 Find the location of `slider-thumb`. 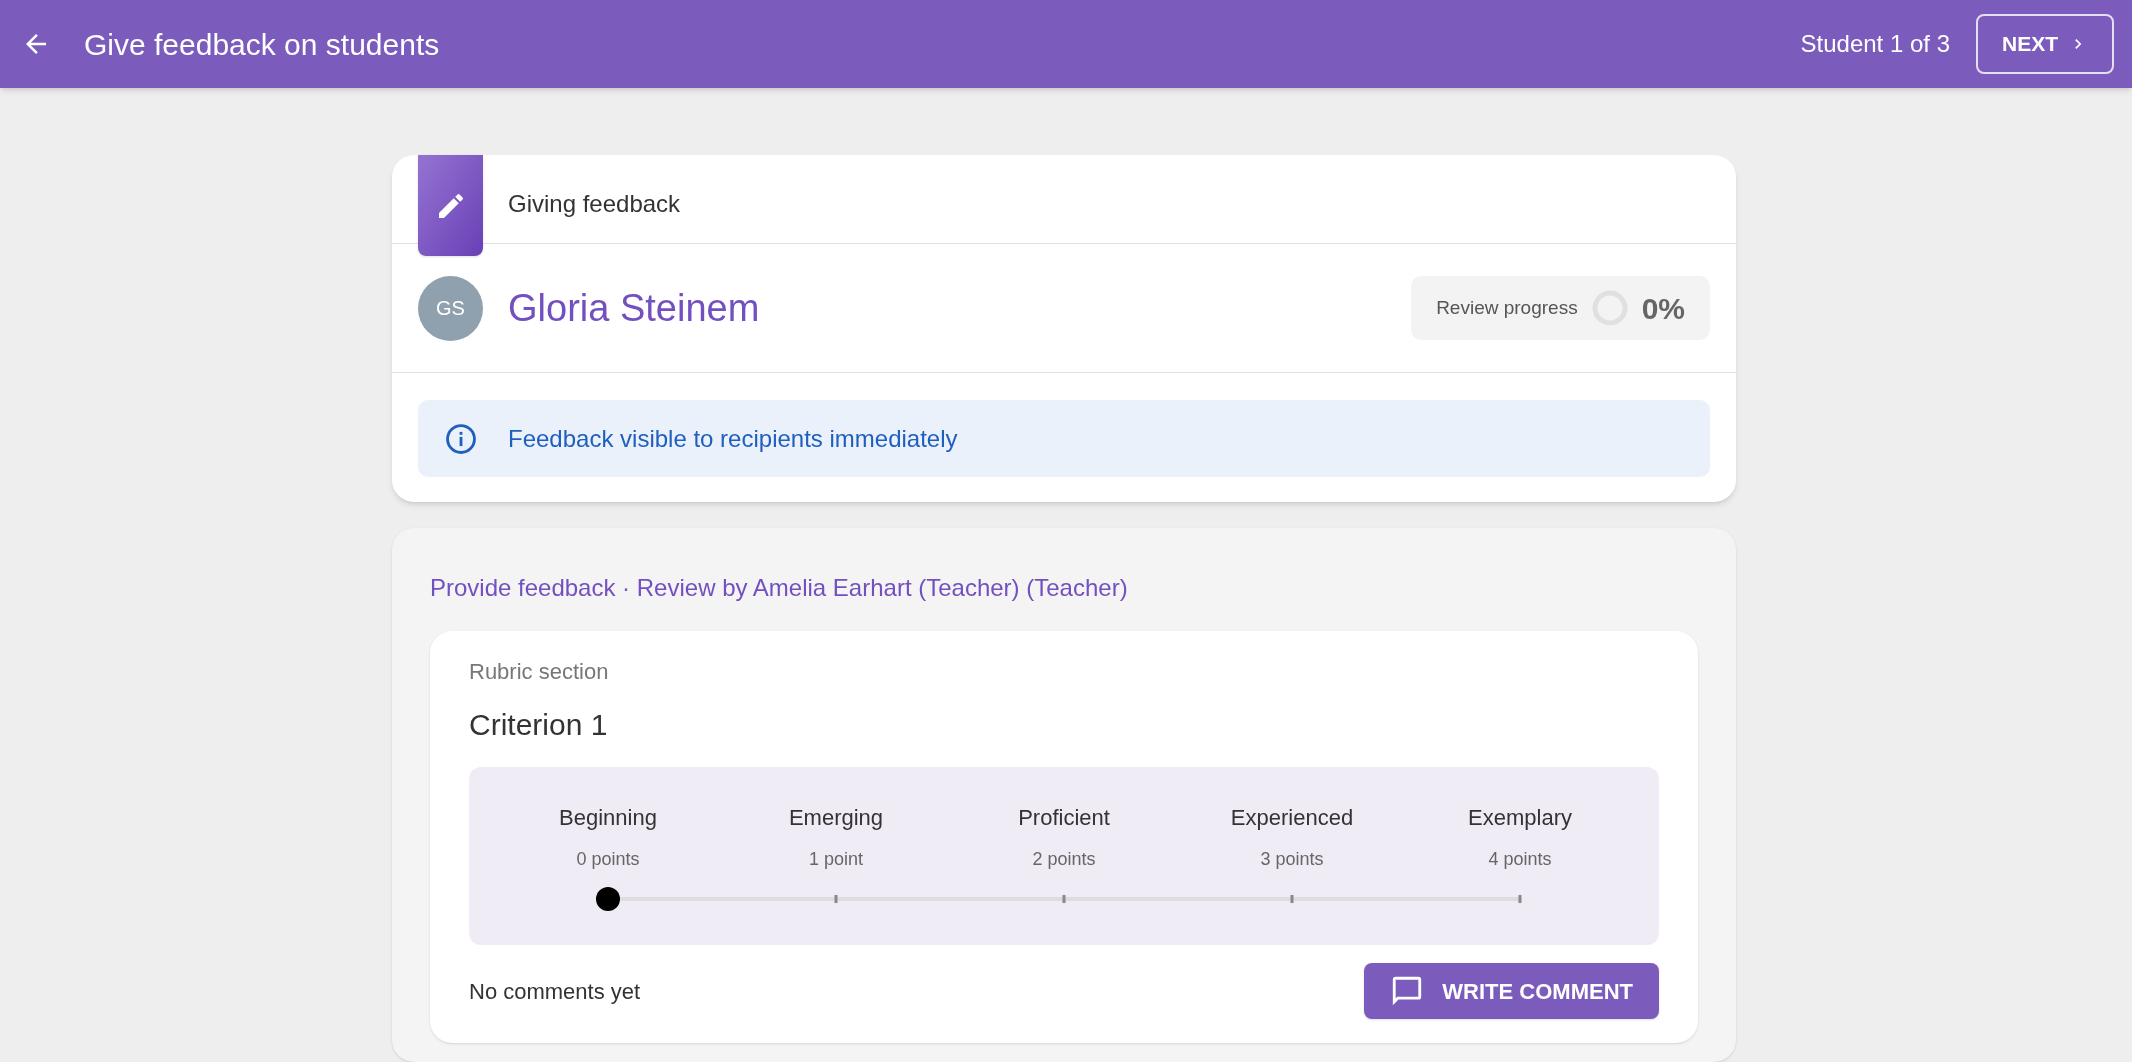

slider-thumb is located at coordinates (608, 899).